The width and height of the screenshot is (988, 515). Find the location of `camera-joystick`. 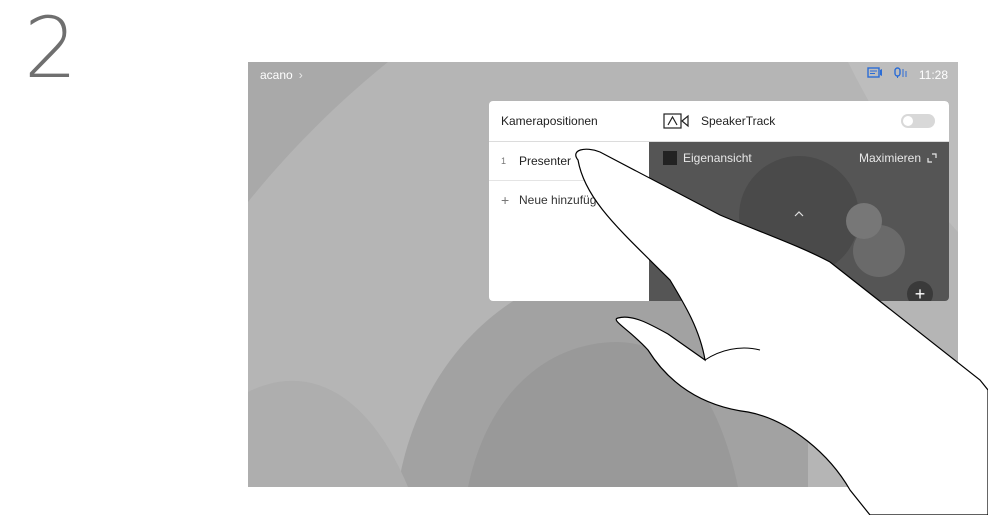

camera-joystick is located at coordinates (799, 201).